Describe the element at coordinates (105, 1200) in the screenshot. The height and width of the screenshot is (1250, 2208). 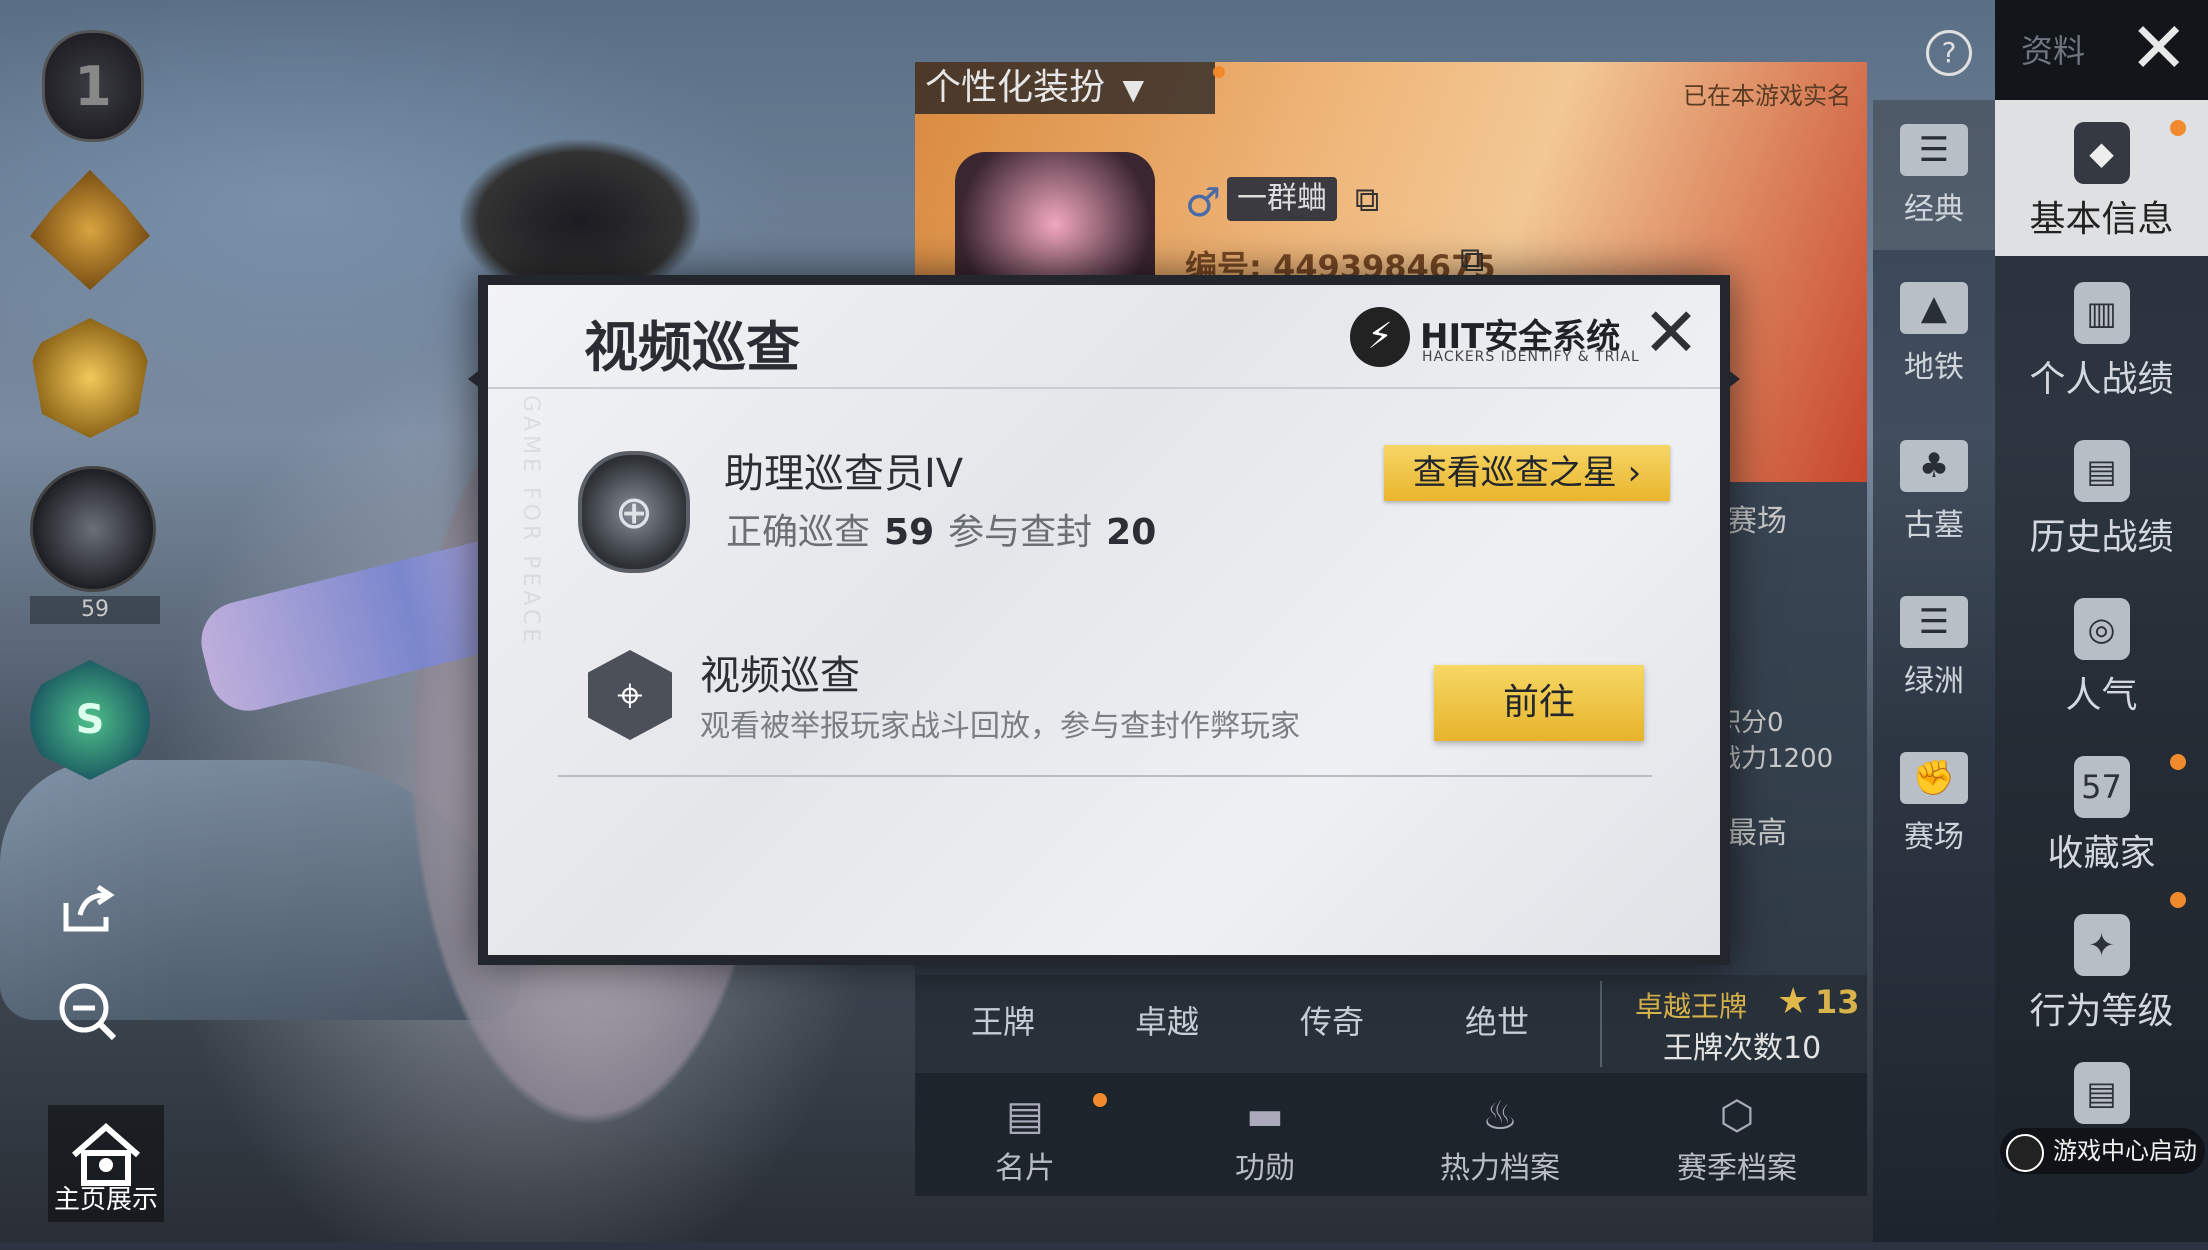
I see `home-display-label: 主页展示` at that location.